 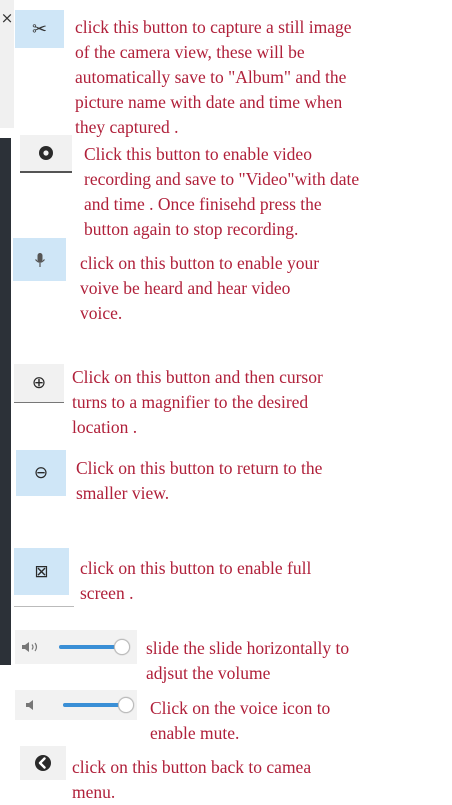 What do you see at coordinates (44, 606) in the screenshot?
I see `fullscreen-divider` at bounding box center [44, 606].